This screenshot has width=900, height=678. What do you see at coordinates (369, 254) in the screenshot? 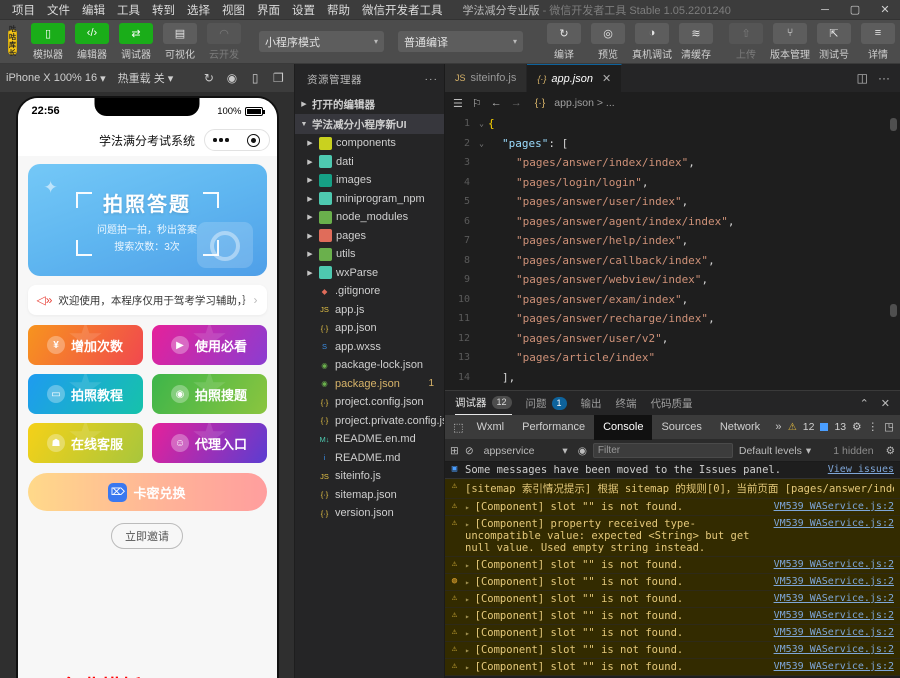
I see `folder-row: ▶ utils` at bounding box center [369, 254].